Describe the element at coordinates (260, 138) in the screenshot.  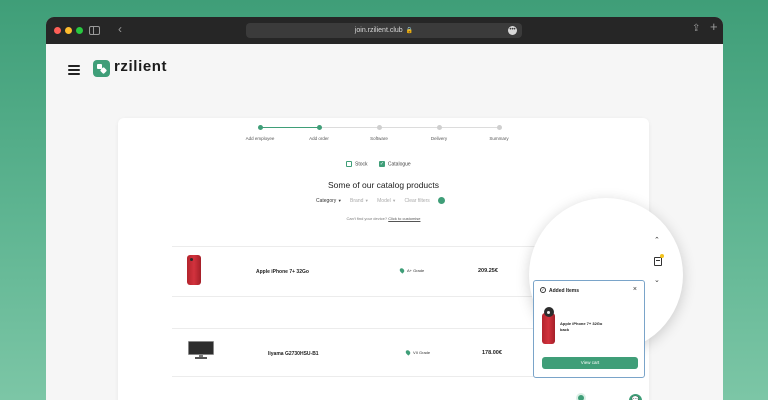
I see `step-label-add-employee: Add employee` at that location.